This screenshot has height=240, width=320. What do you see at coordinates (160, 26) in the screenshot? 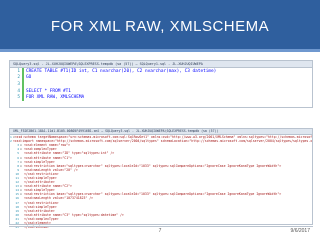
I see `slide-title: FOR XML RAW, XMLSCHEMA` at bounding box center [160, 26].